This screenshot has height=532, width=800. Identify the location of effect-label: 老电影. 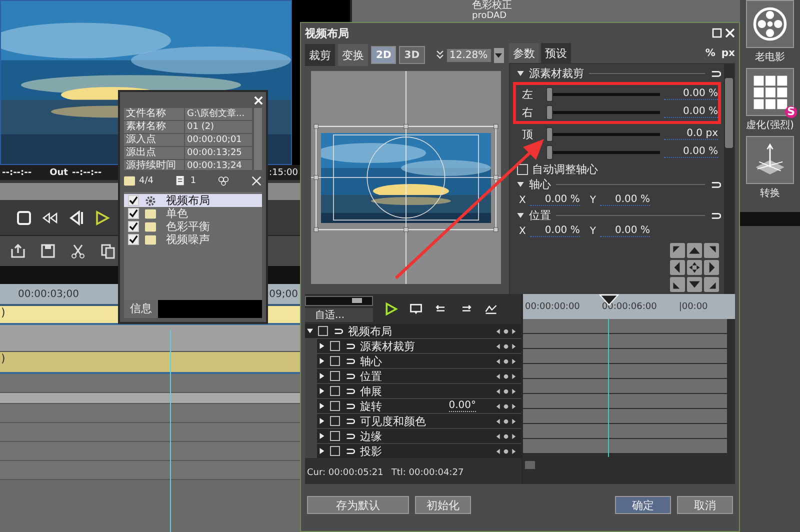
(770, 57).